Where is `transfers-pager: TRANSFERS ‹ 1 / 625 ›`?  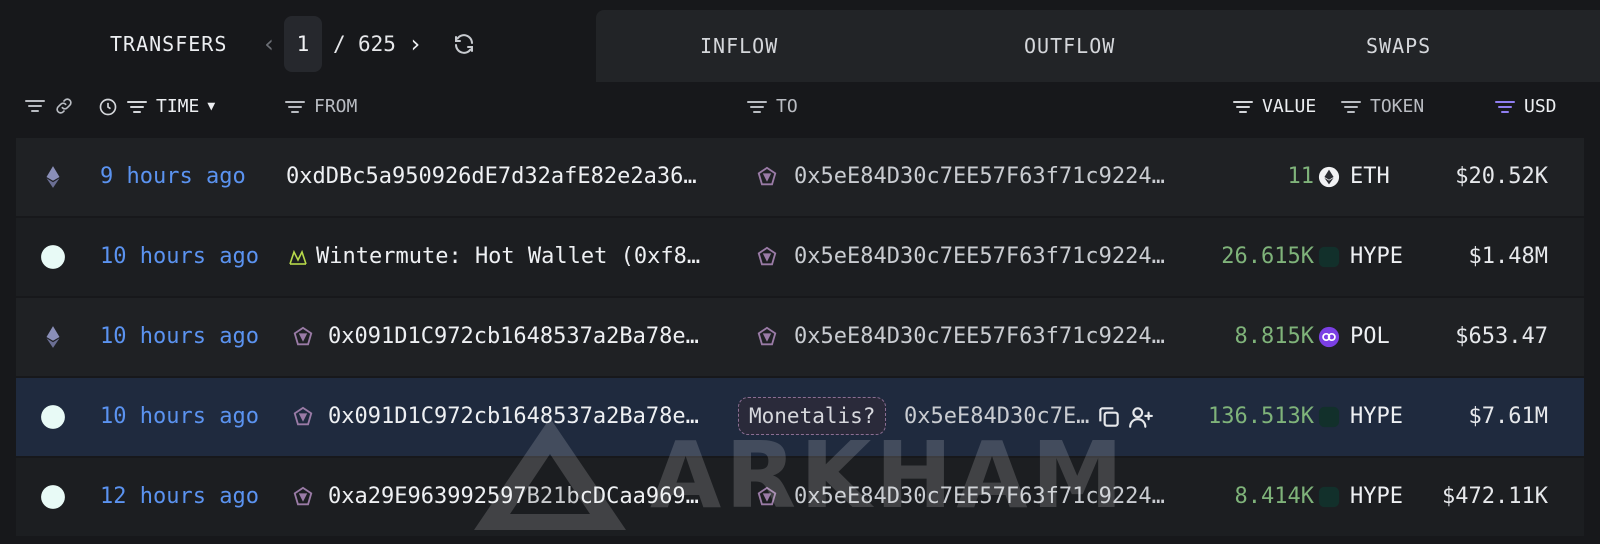 transfers-pager: TRANSFERS ‹ 1 / 625 › is located at coordinates (298, 41).